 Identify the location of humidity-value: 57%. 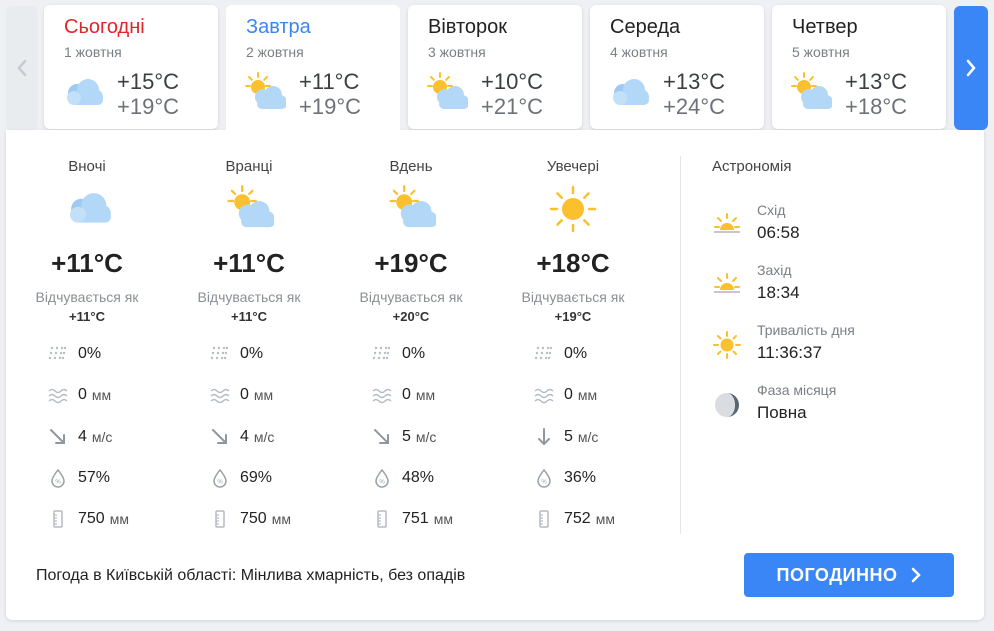
(94, 477).